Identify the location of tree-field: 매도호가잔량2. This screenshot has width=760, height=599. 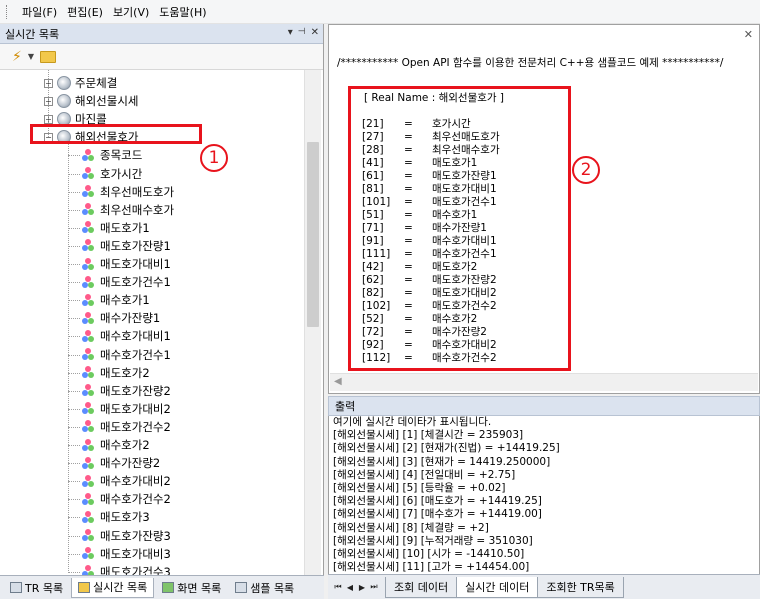
(126, 391).